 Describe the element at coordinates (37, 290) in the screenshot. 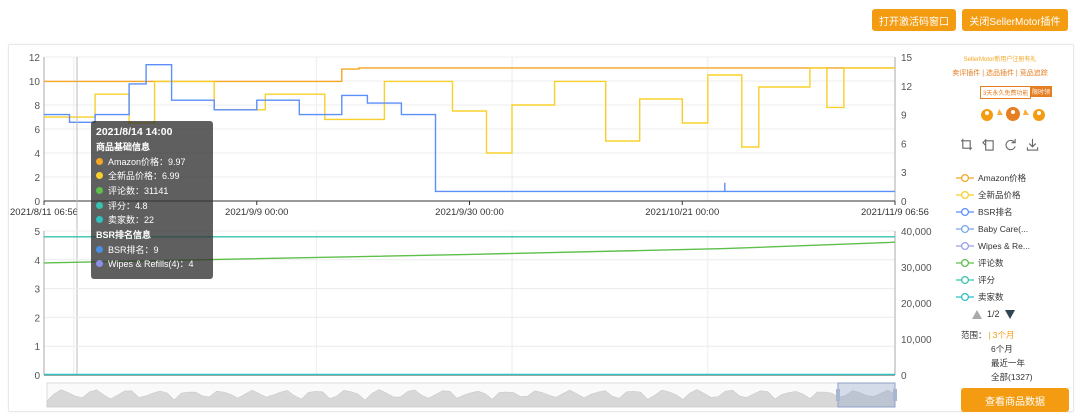

I see `y-left-tick-label: 3` at that location.